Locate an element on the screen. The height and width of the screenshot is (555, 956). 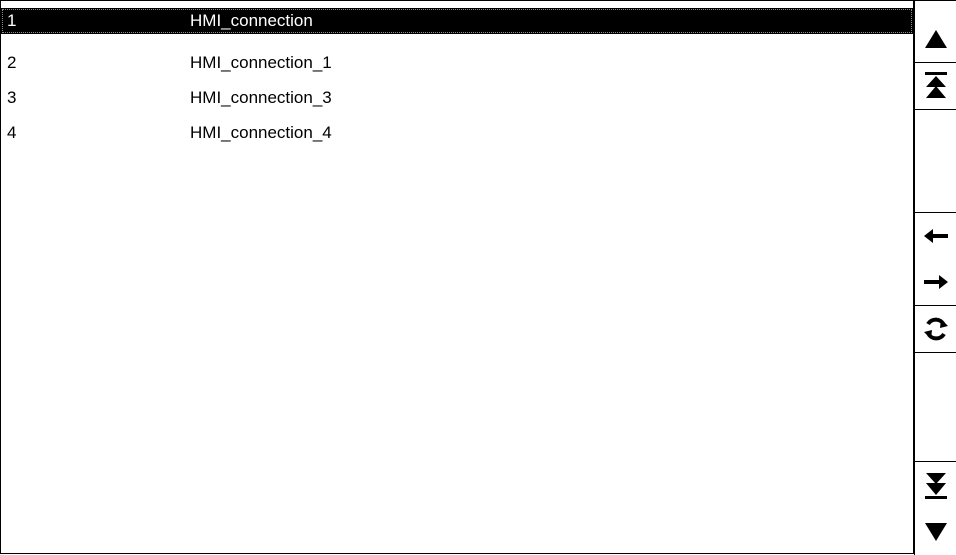
connection-name: HMI_connection_3 is located at coordinates (261, 97).